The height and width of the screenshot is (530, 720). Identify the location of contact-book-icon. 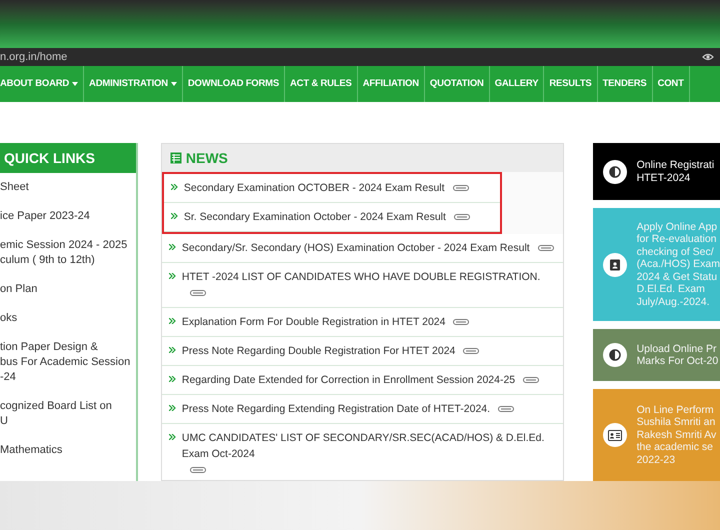
(614, 264).